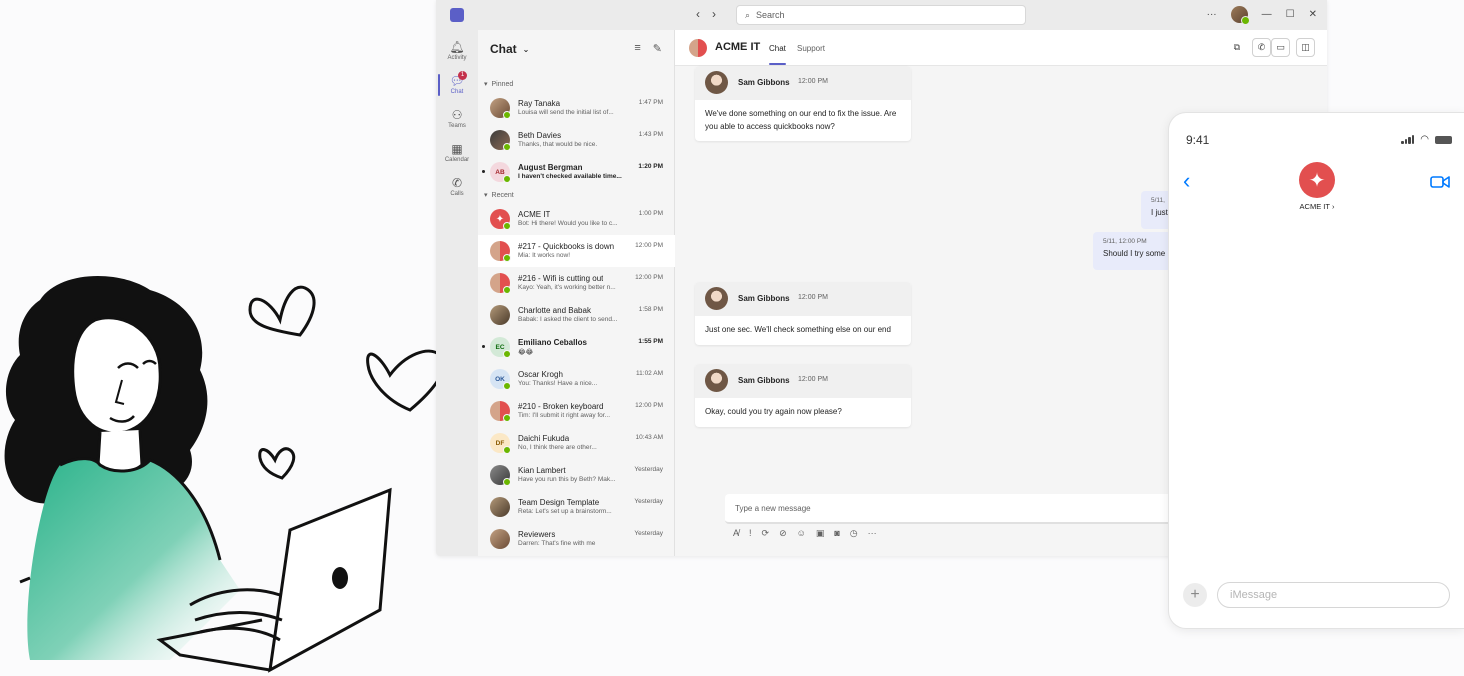 This screenshot has height=676, width=1464. Describe the element at coordinates (498, 84) in the screenshot. I see `pinned-section-label: ▾ Pinned` at that location.